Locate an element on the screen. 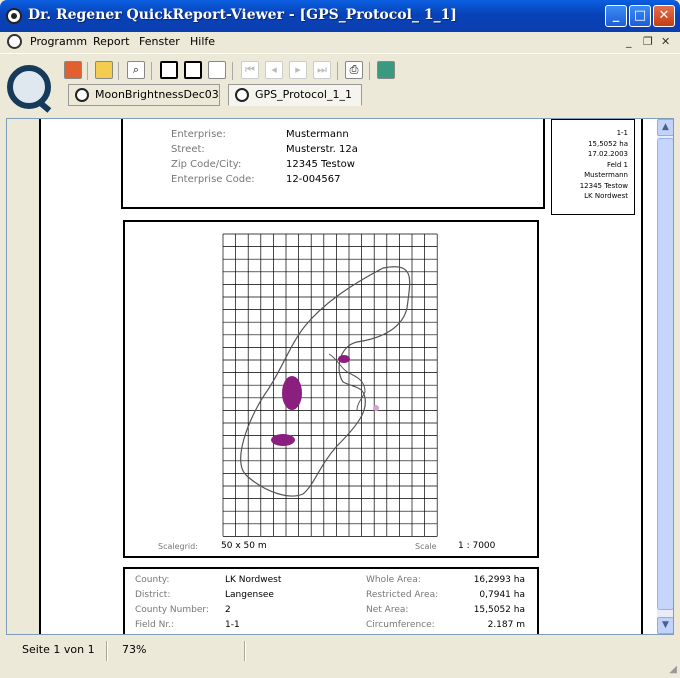 This screenshot has height=678, width=680. next-page-icon: ▸ is located at coordinates (298, 70).